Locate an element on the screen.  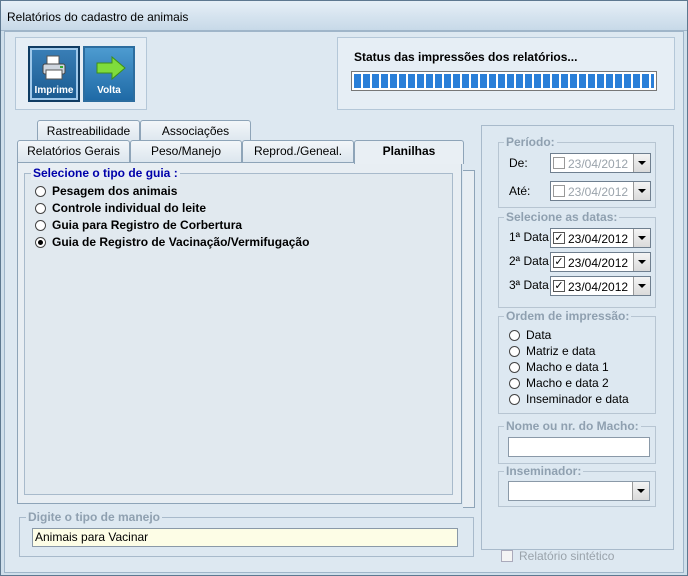
guide-option-pesagem: Pesagem dos animais is located at coordinates (106, 191).